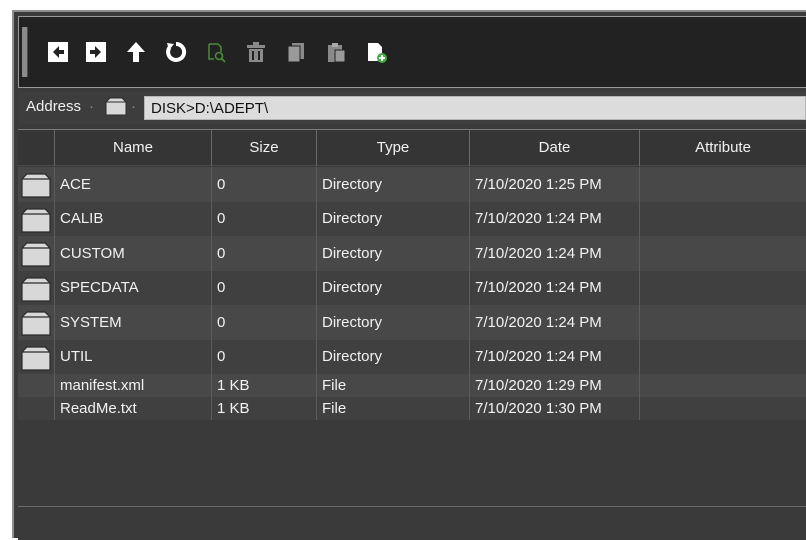 The width and height of the screenshot is (806, 540). Describe the element at coordinates (554, 385) in the screenshot. I see `file-date: 7/10/2020 1:29 PM` at that location.